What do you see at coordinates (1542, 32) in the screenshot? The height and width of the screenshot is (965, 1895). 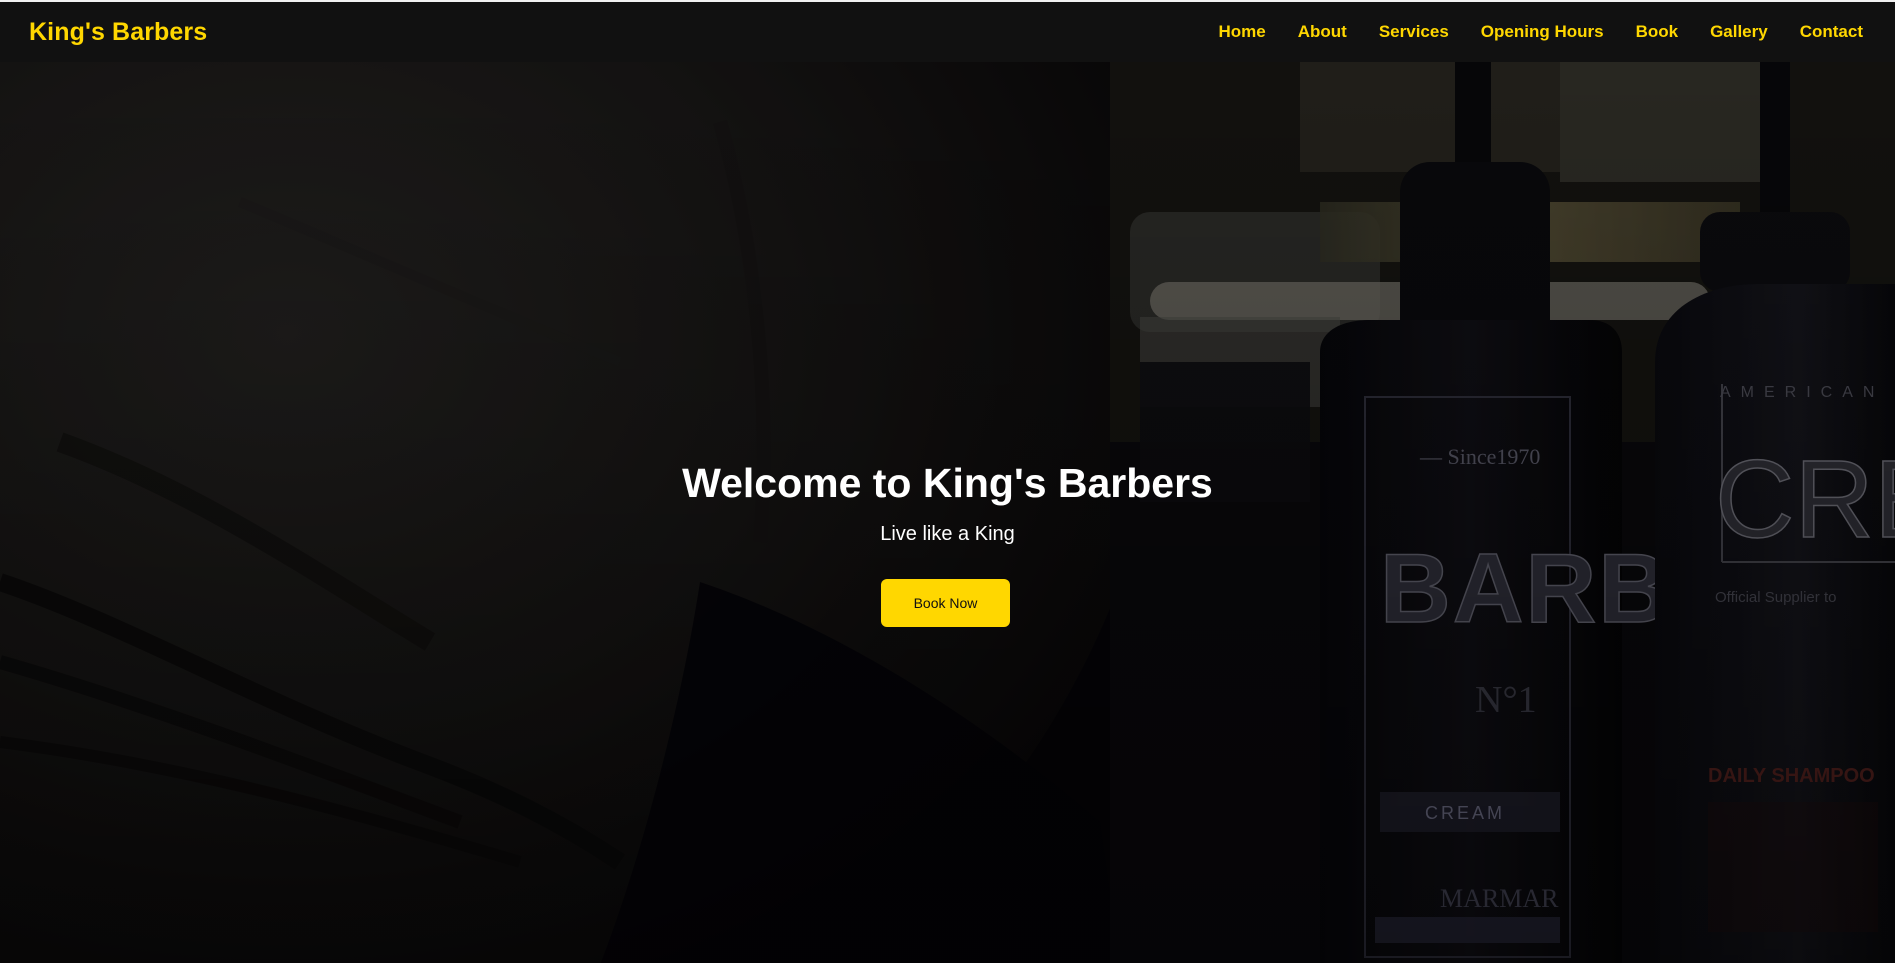 I see `nav-link-opening-hours: Opening Hours` at bounding box center [1542, 32].